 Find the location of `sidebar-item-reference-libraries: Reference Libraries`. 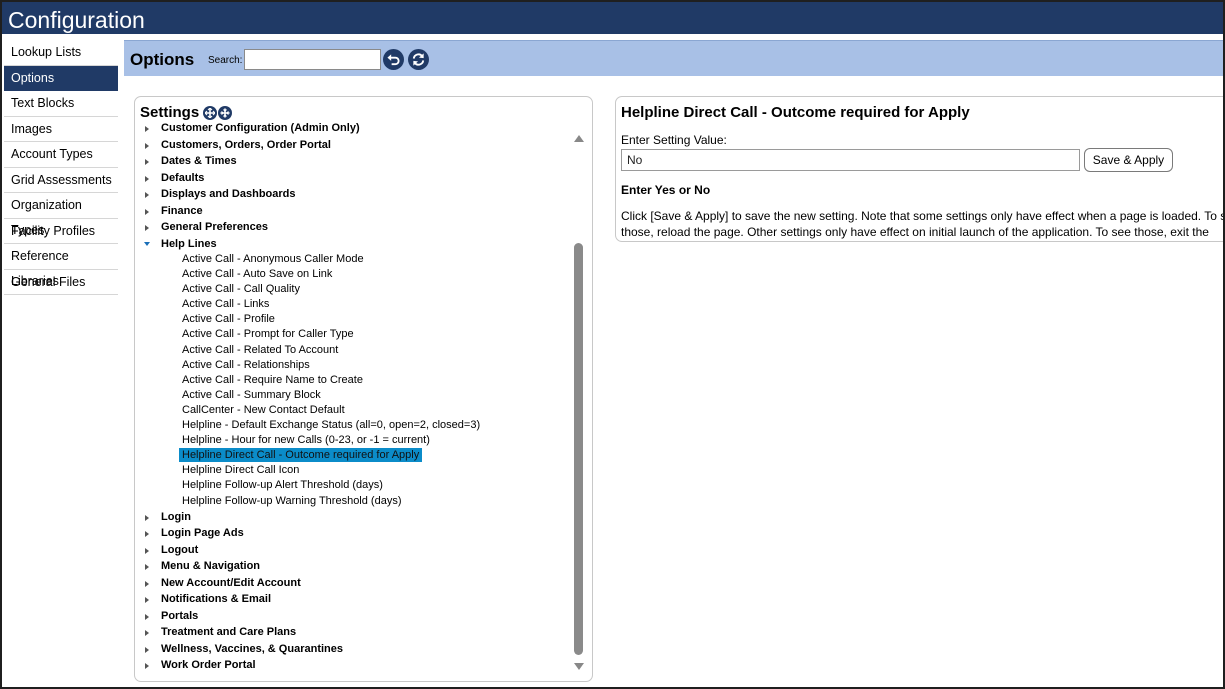

sidebar-item-reference-libraries: Reference Libraries is located at coordinates (61, 266).